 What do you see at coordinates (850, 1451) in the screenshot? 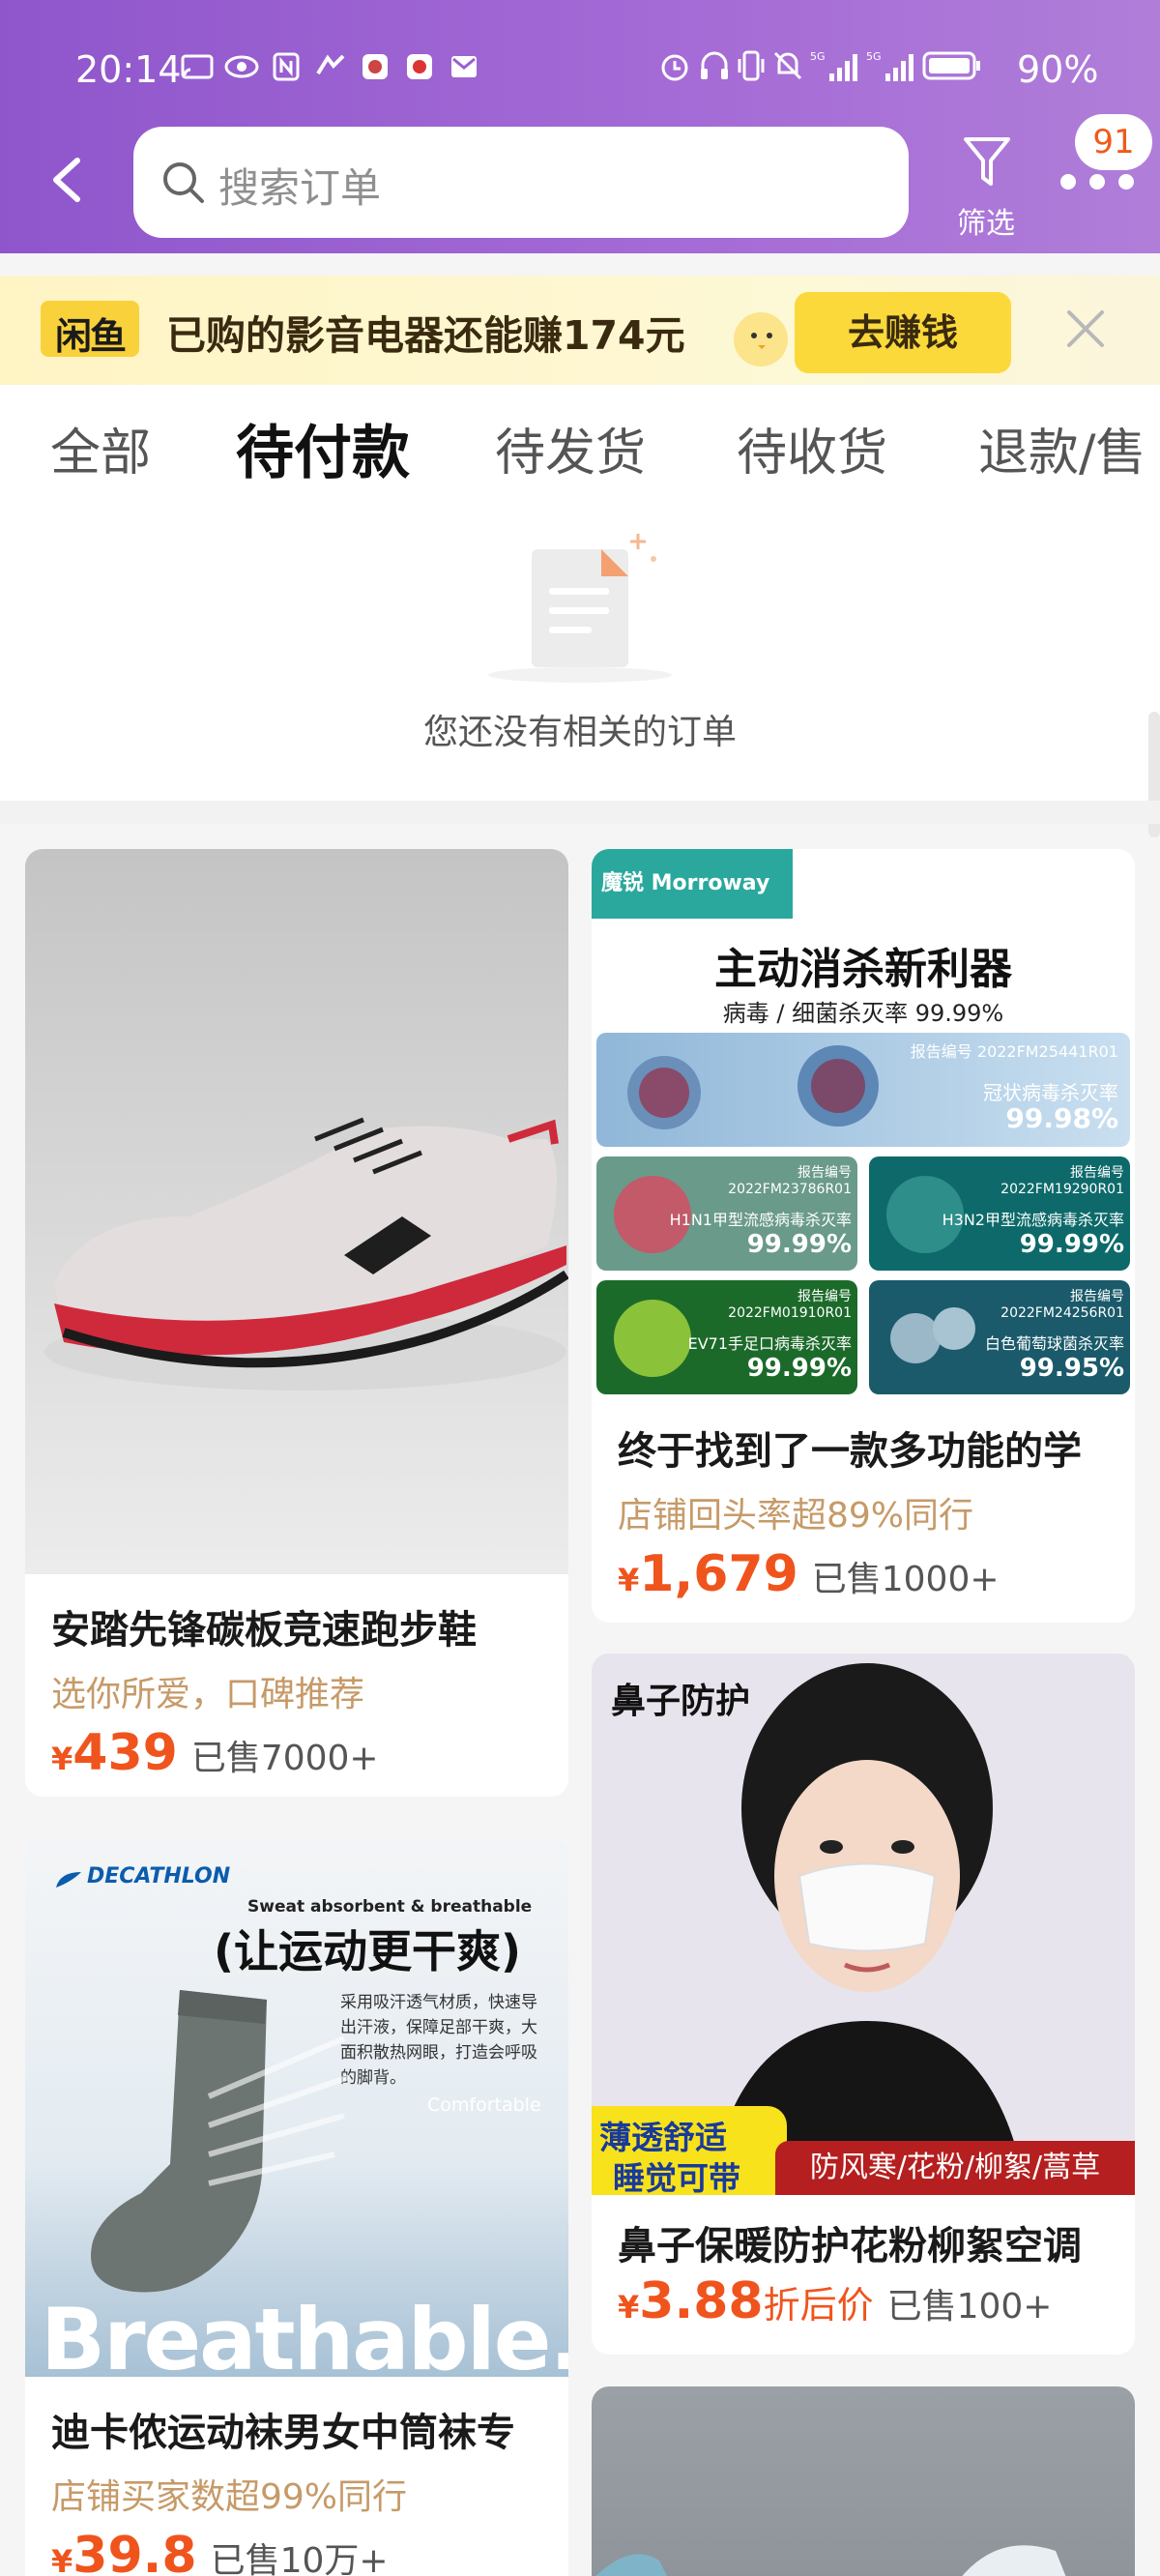
I see `product-title: 终于找到了一款多功能的学` at bounding box center [850, 1451].